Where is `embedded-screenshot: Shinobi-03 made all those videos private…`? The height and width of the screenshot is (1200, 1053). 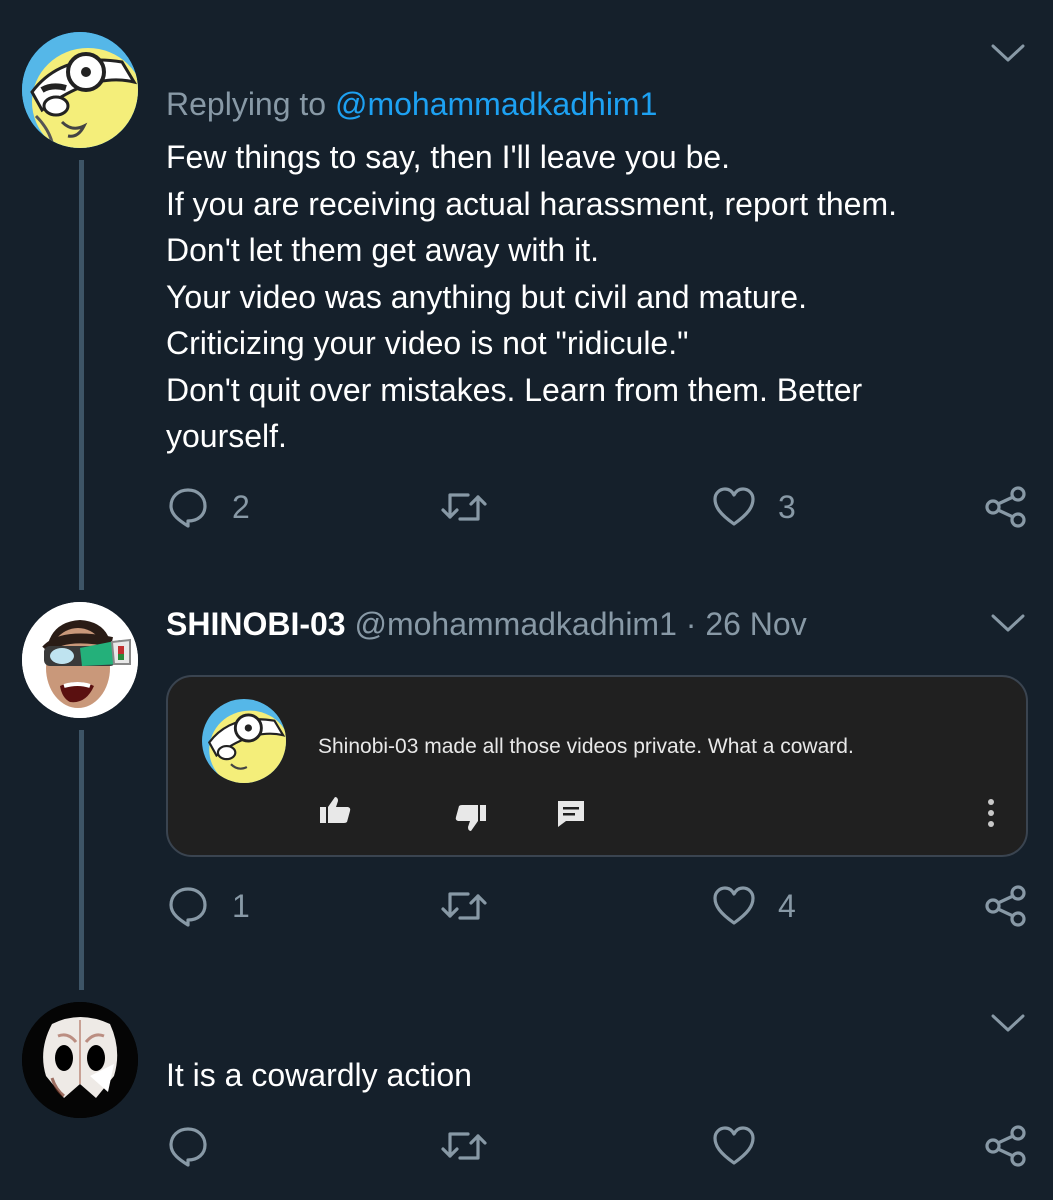 embedded-screenshot: Shinobi-03 made all those videos private… is located at coordinates (597, 766).